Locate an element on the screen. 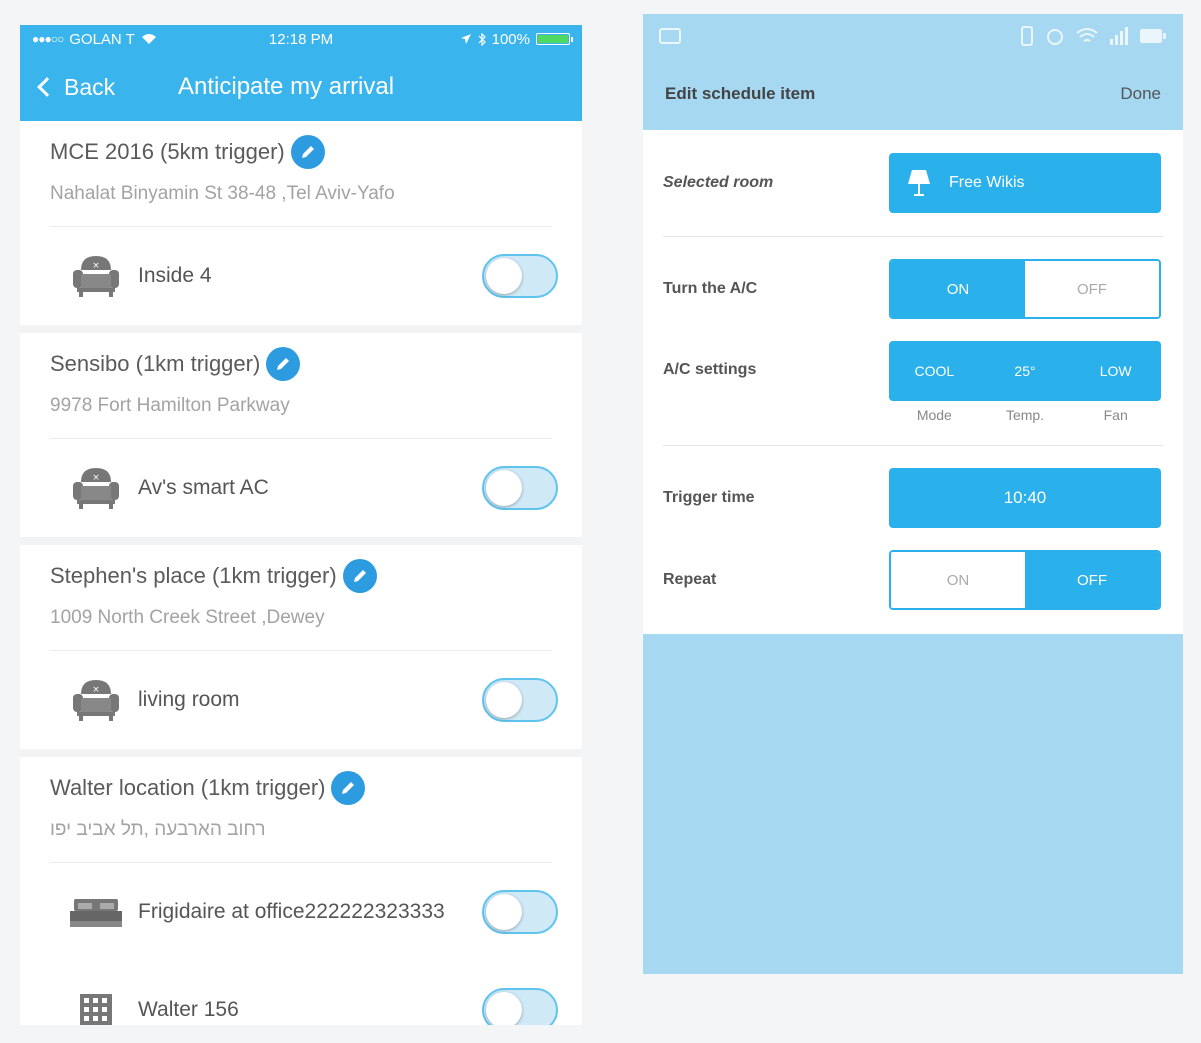 This screenshot has height=1043, width=1201. location-address: Nahalat Binyamin St 38-48 ,Tel Aviv-Yafo is located at coordinates (222, 193).